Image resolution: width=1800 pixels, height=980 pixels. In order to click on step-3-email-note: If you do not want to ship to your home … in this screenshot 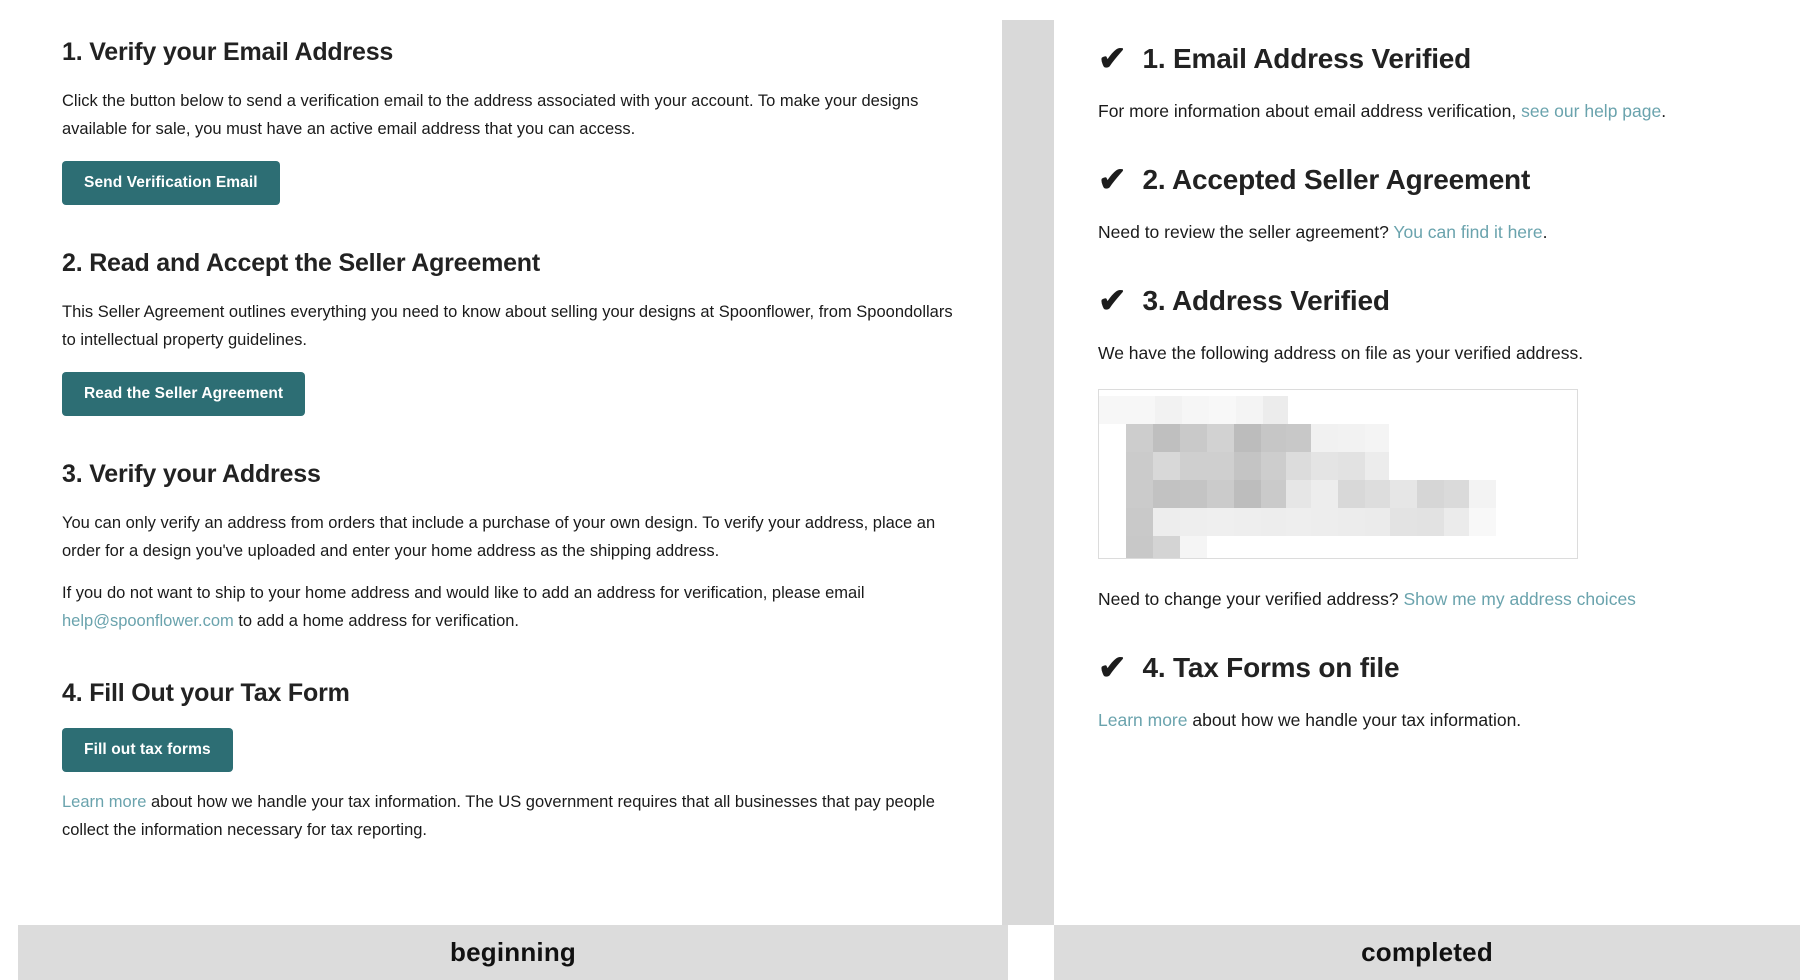, I will do `click(513, 607)`.